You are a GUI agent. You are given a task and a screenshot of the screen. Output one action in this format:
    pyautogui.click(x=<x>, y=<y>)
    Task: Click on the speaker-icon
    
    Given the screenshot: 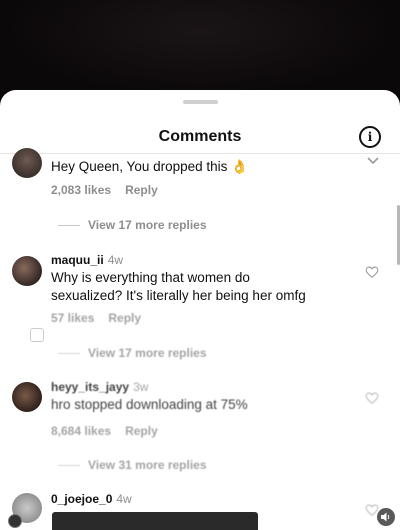 What is the action you would take?
    pyautogui.click(x=386, y=517)
    